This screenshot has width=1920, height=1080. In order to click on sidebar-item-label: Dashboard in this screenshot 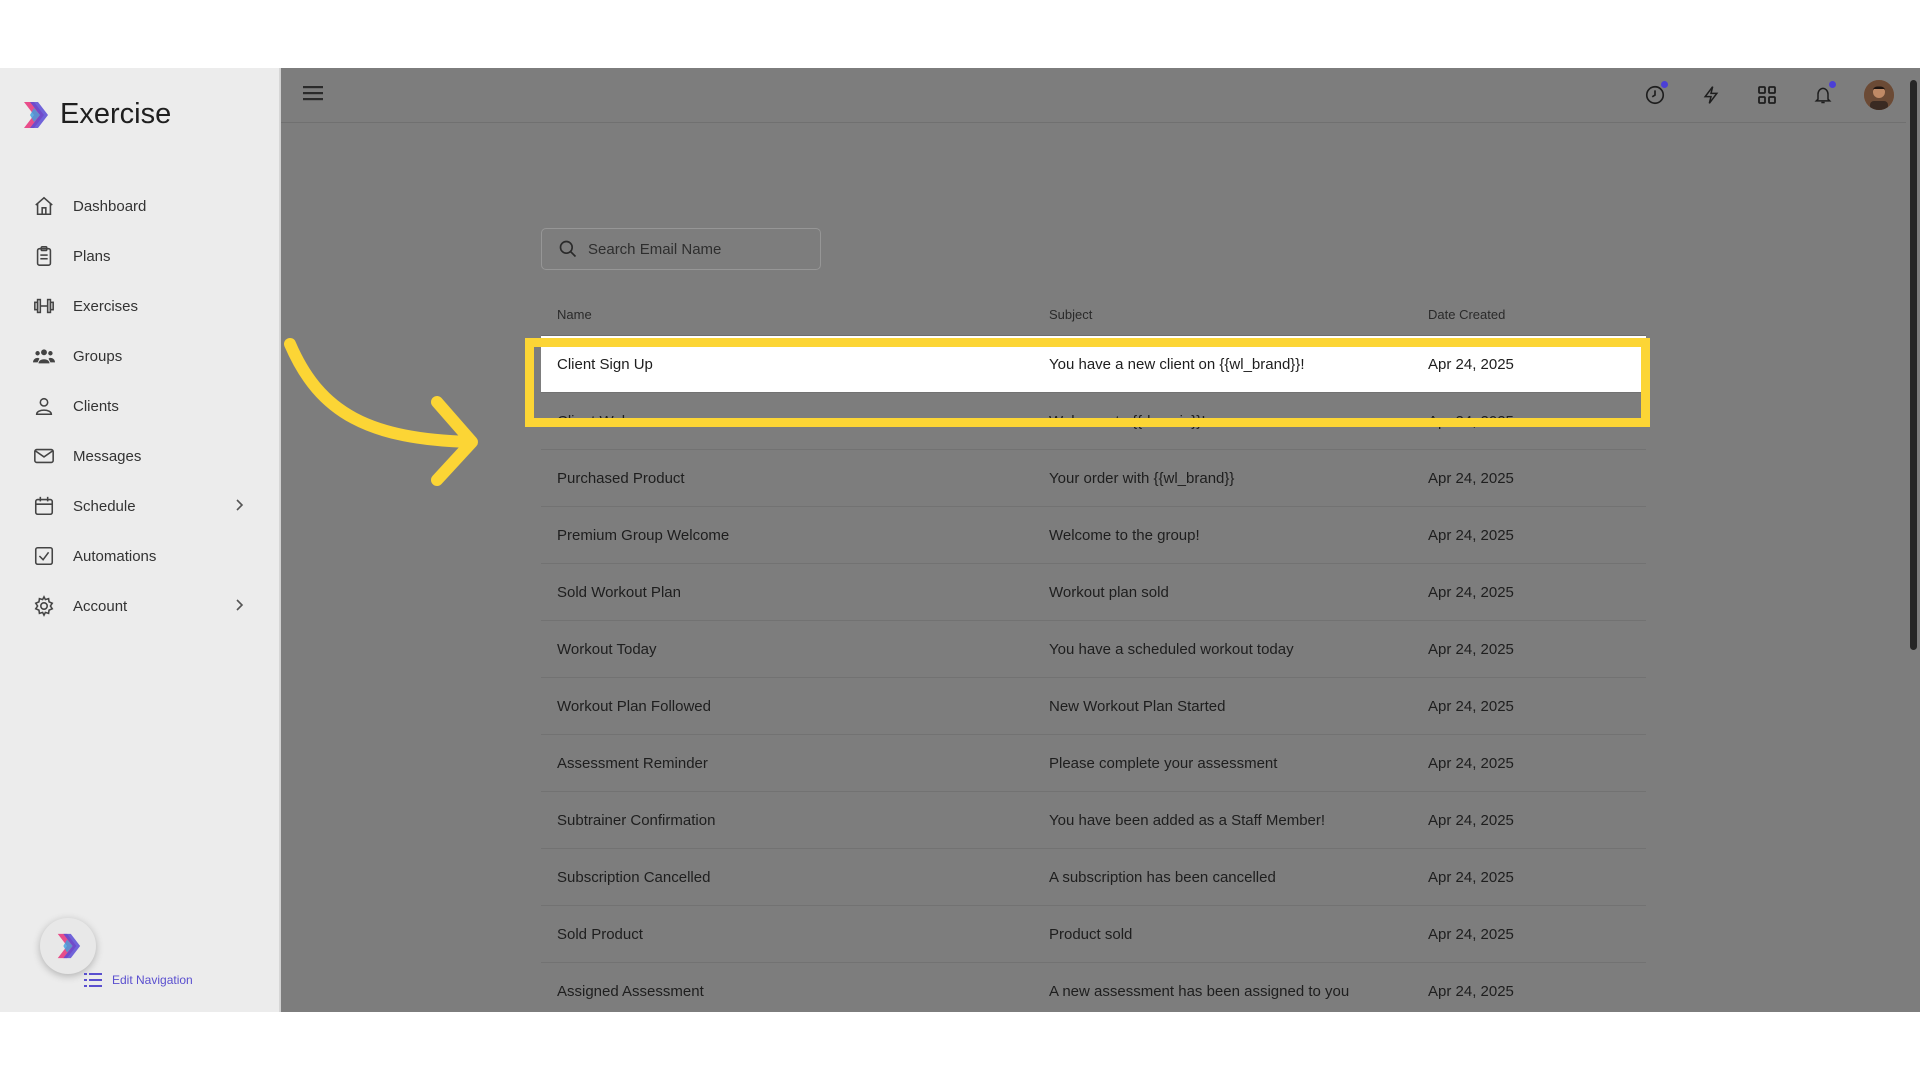, I will do `click(110, 206)`.